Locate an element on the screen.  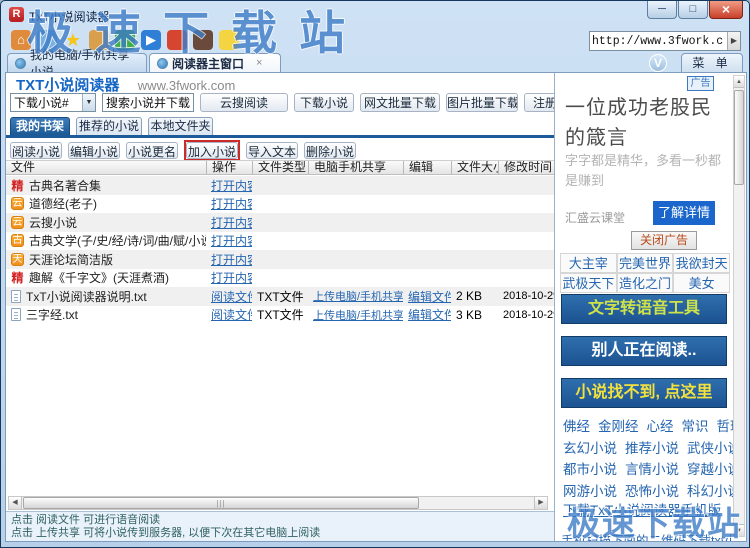
category-dropdown: 下载小说# ▼ is located at coordinates (53, 102).